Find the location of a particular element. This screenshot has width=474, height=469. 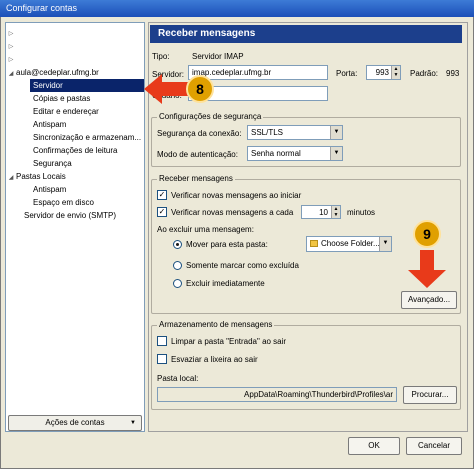

folder-select: Choose Folder... ▼ is located at coordinates (349, 244).